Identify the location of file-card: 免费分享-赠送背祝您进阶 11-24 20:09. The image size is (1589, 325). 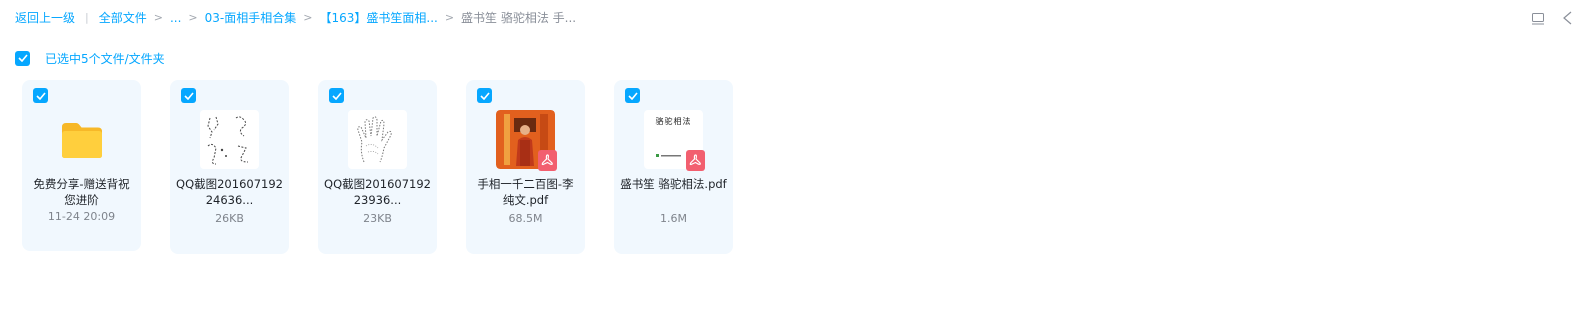
(81, 165).